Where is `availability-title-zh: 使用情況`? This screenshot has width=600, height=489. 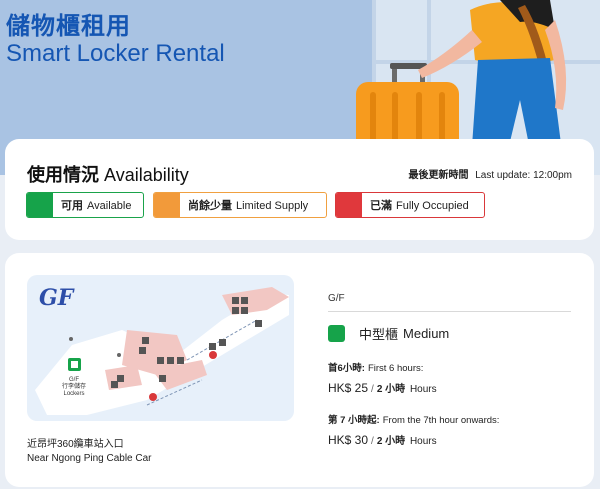 availability-title-zh: 使用情況 is located at coordinates (63, 175).